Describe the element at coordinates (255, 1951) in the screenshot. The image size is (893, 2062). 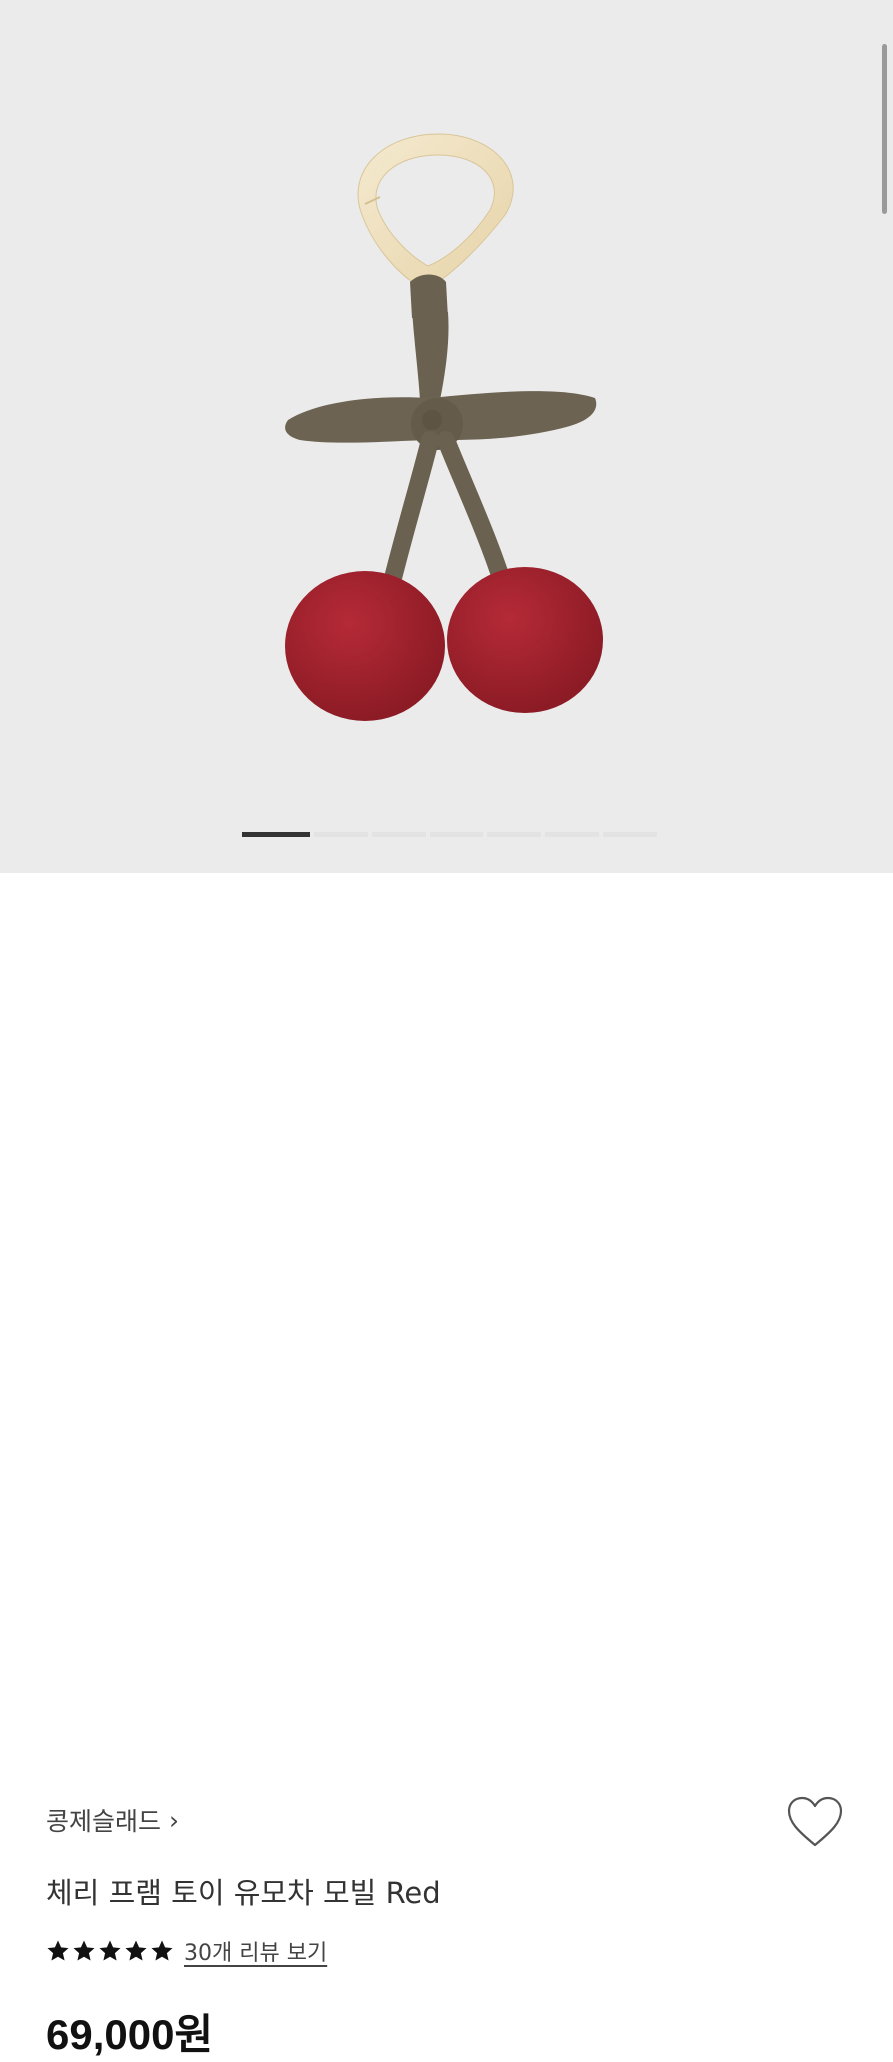
I see `reviews-link: 30개 리뷰 보기` at that location.